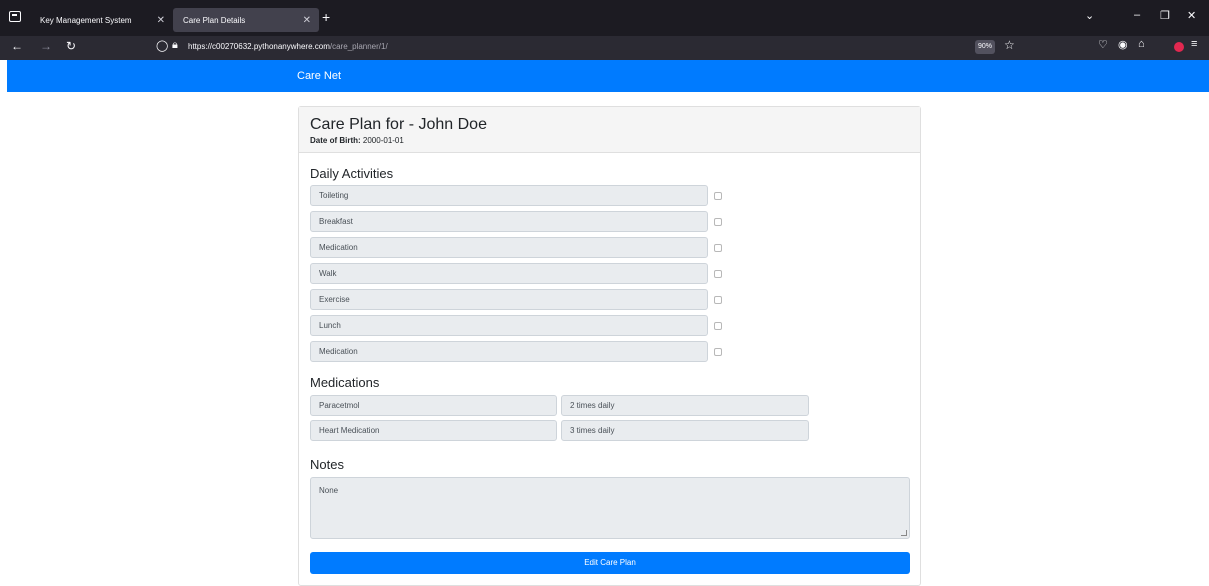 The width and height of the screenshot is (1209, 586). What do you see at coordinates (1089, 15) in the screenshot?
I see `tab-list-chevron-icon: ⌄` at bounding box center [1089, 15].